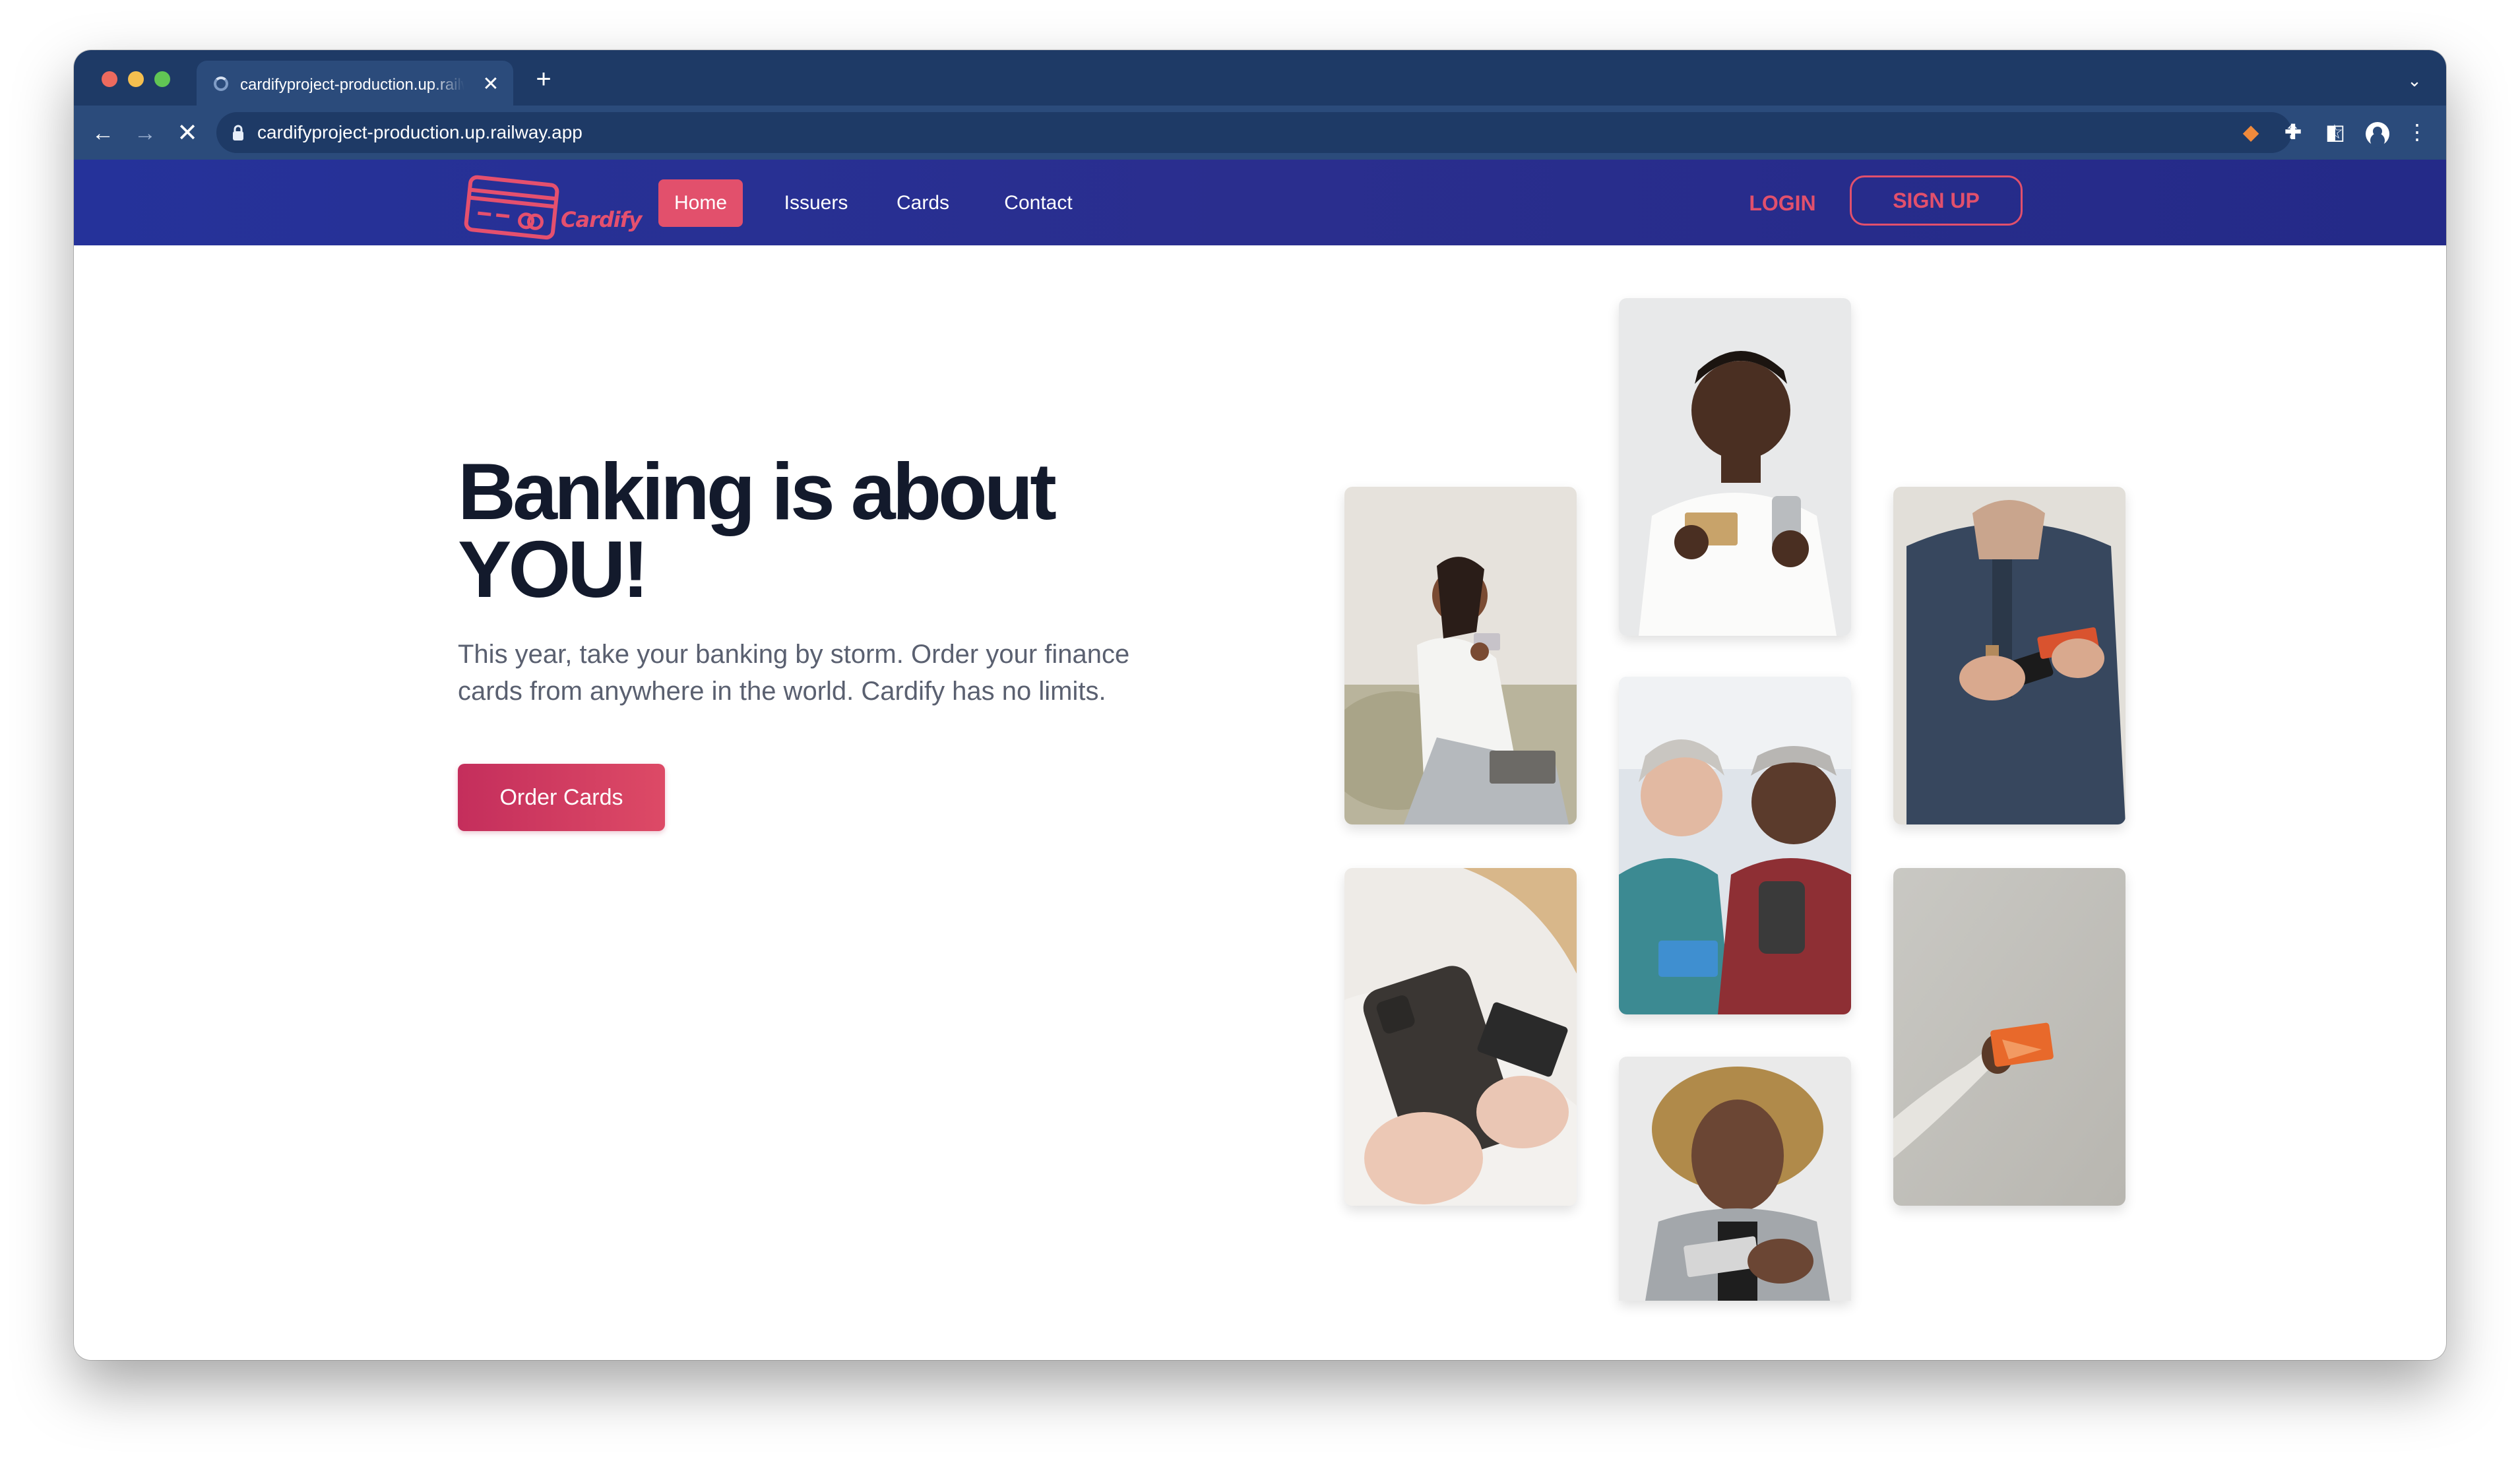 The image size is (2520, 1459). I want to click on woman-on-couch-holding-card-photo, so click(1460, 655).